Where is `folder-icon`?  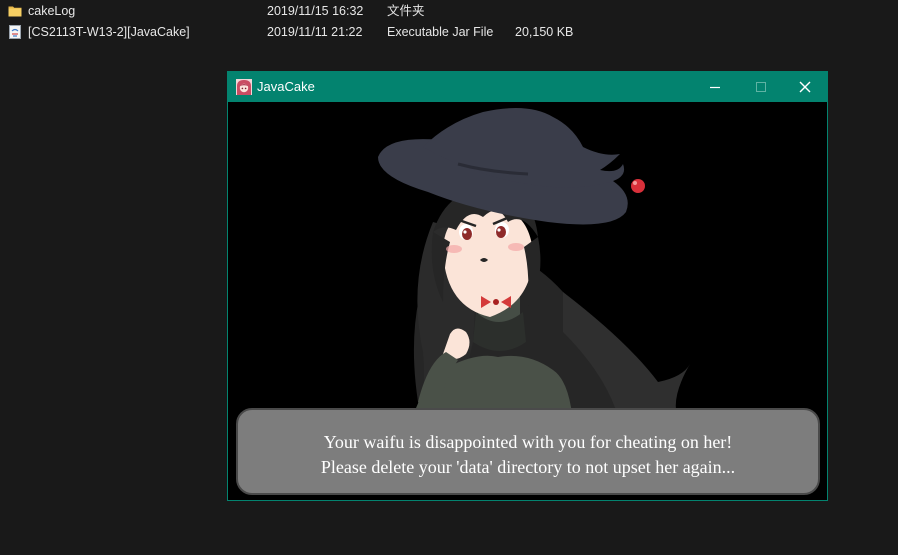
folder-icon is located at coordinates (15, 11).